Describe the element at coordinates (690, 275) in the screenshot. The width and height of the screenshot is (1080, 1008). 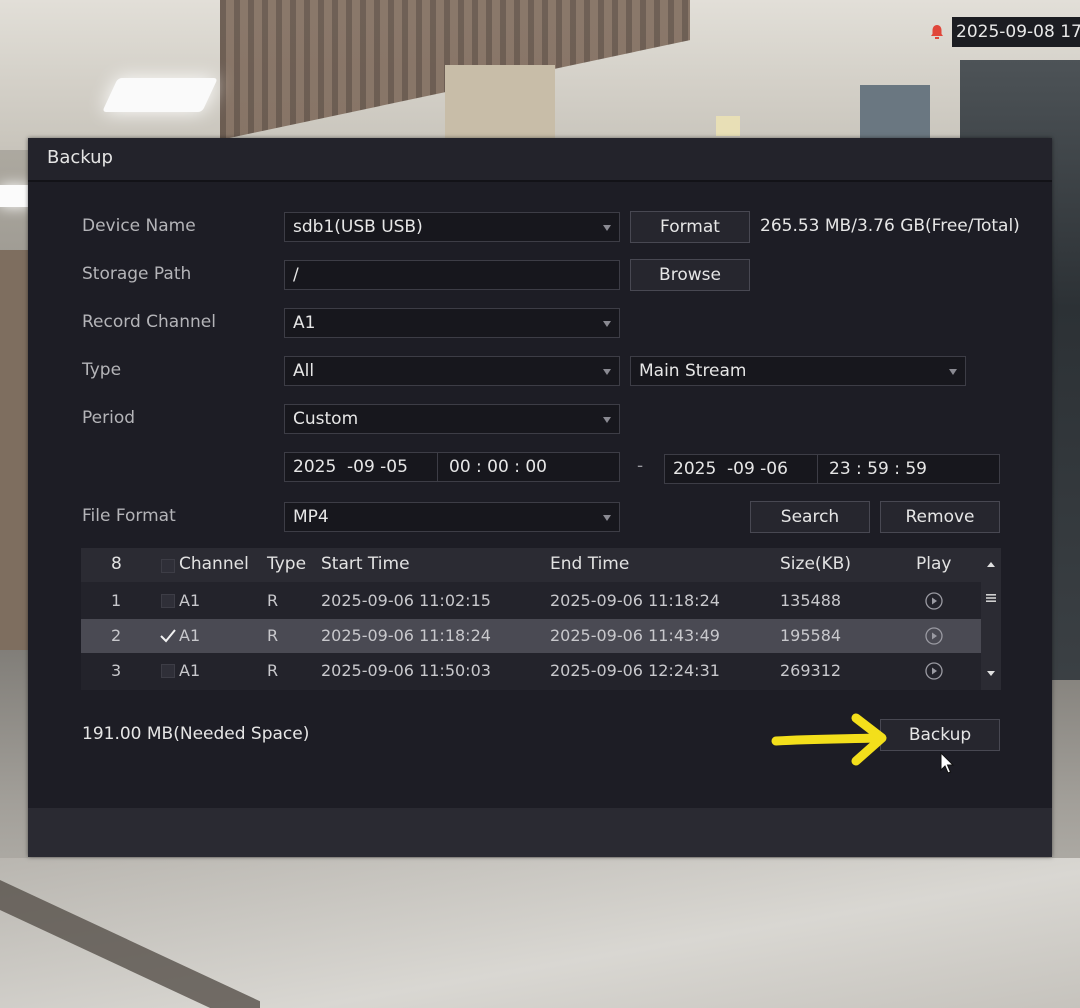
I see `browse-button: Browse` at that location.